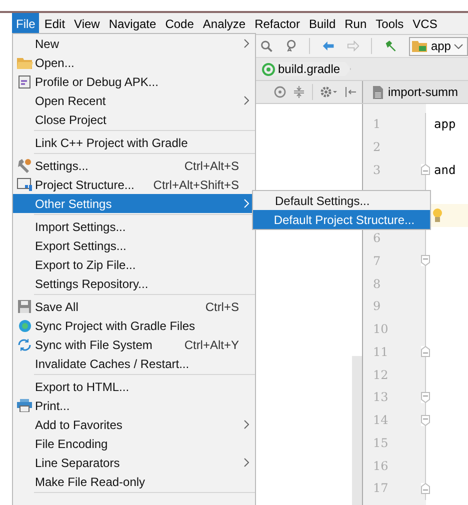 This screenshot has height=505, width=468. What do you see at coordinates (380, 329) in the screenshot?
I see `line-number: 10` at bounding box center [380, 329].